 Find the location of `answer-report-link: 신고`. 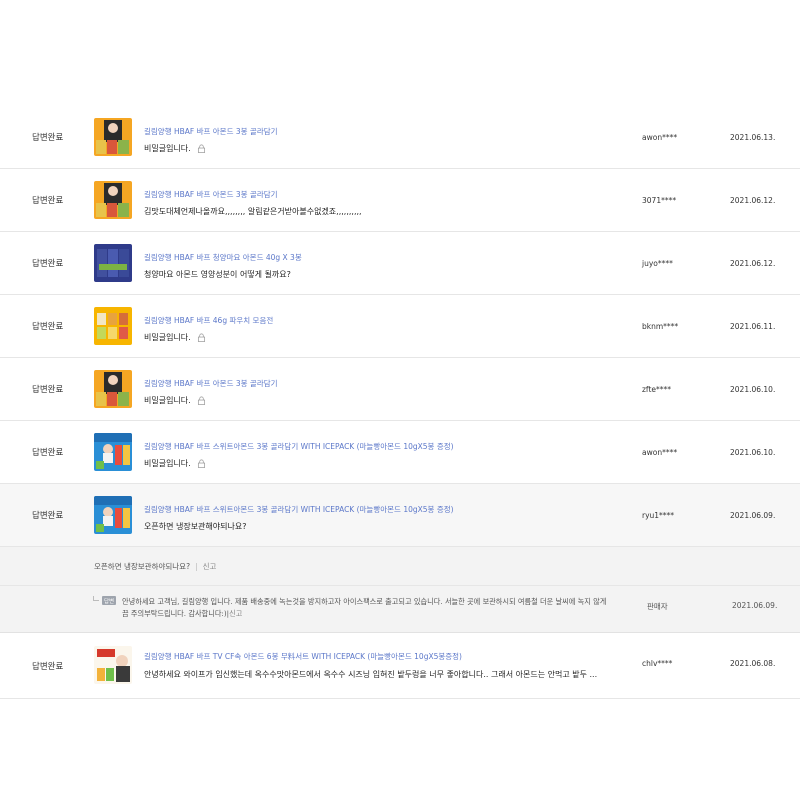

answer-report-link: 신고 is located at coordinates (235, 613).